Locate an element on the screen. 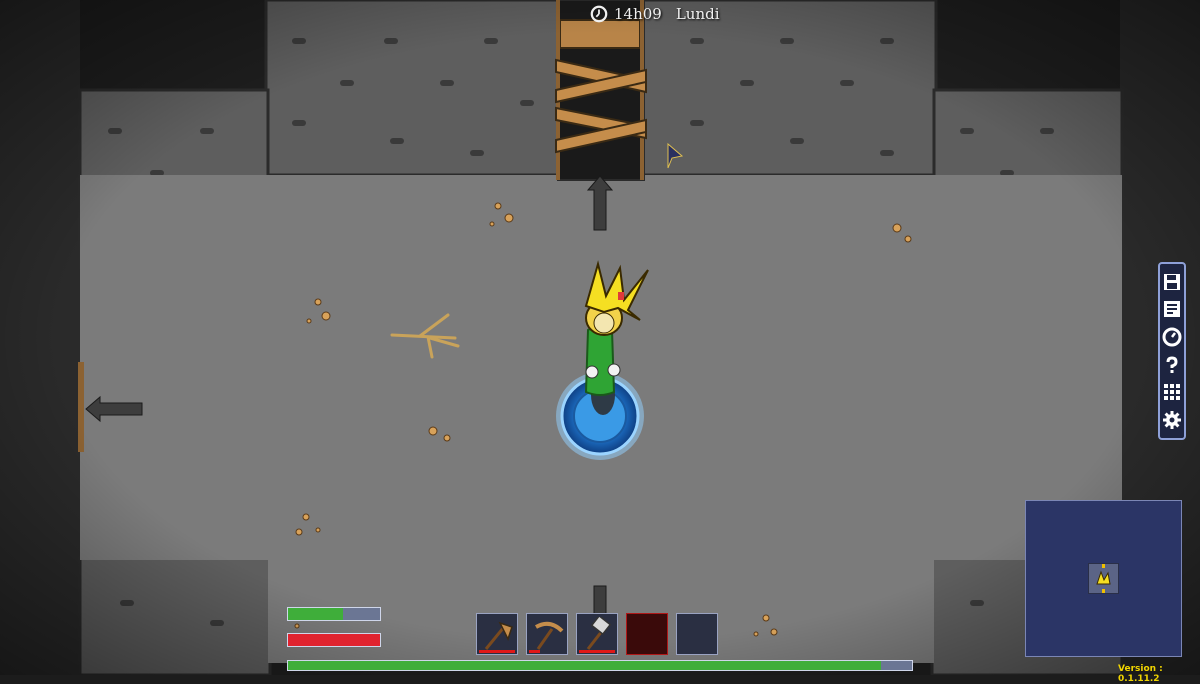 The height and width of the screenshot is (684, 1200). stamina-bar-fill is located at coordinates (316, 614).